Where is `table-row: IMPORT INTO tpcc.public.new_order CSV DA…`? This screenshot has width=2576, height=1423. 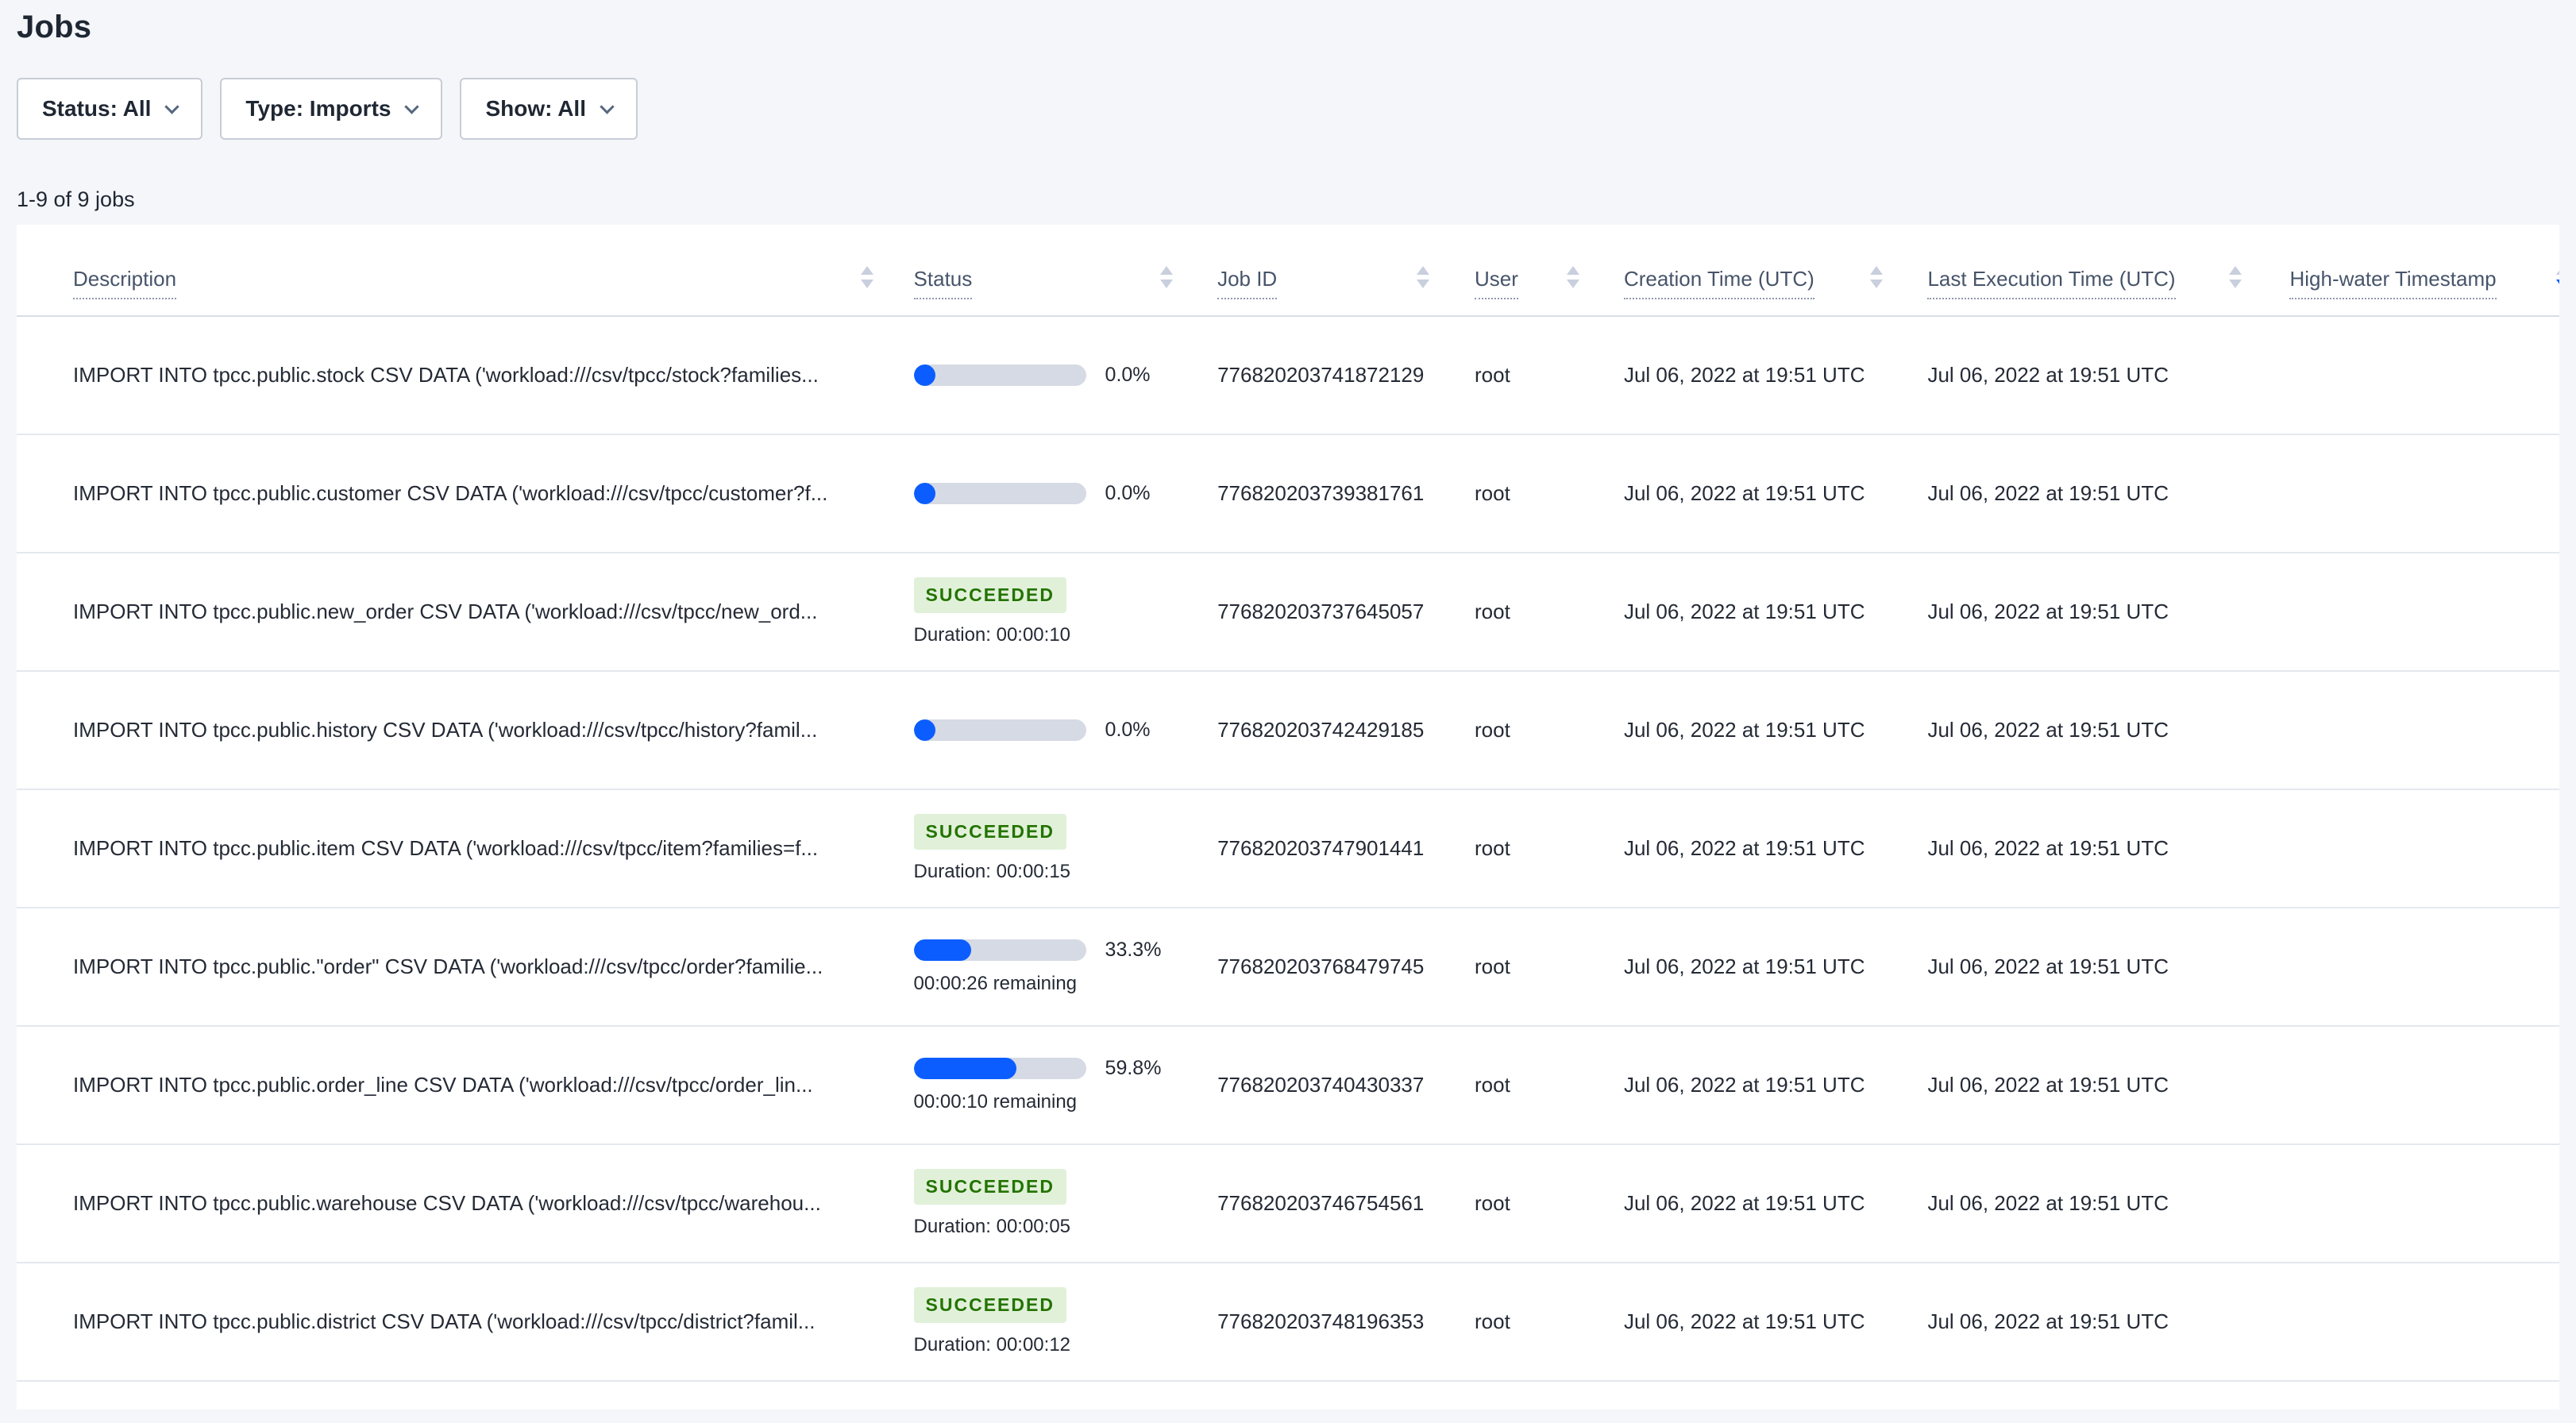
table-row: IMPORT INTO tpcc.public.new_order CSV DA… is located at coordinates (1288, 612).